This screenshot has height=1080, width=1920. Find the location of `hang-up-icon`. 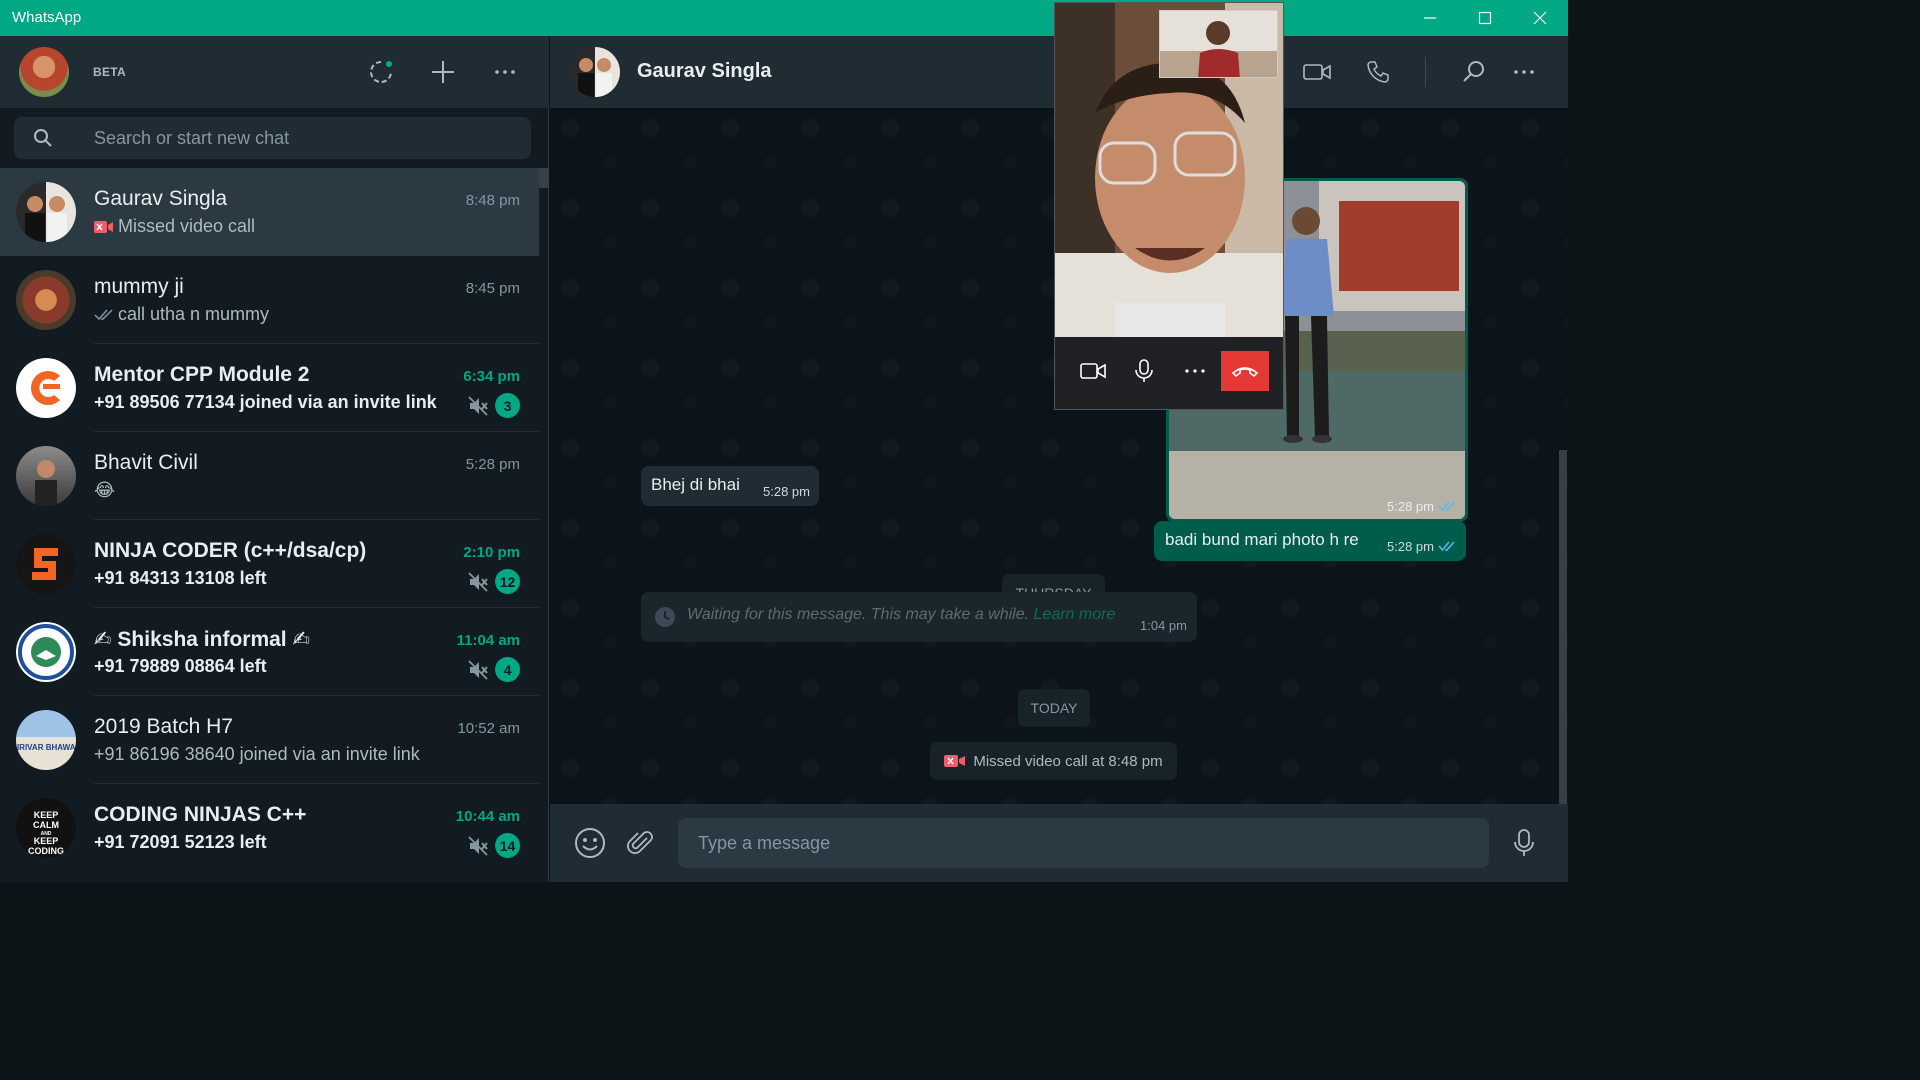

hang-up-icon is located at coordinates (1245, 372).